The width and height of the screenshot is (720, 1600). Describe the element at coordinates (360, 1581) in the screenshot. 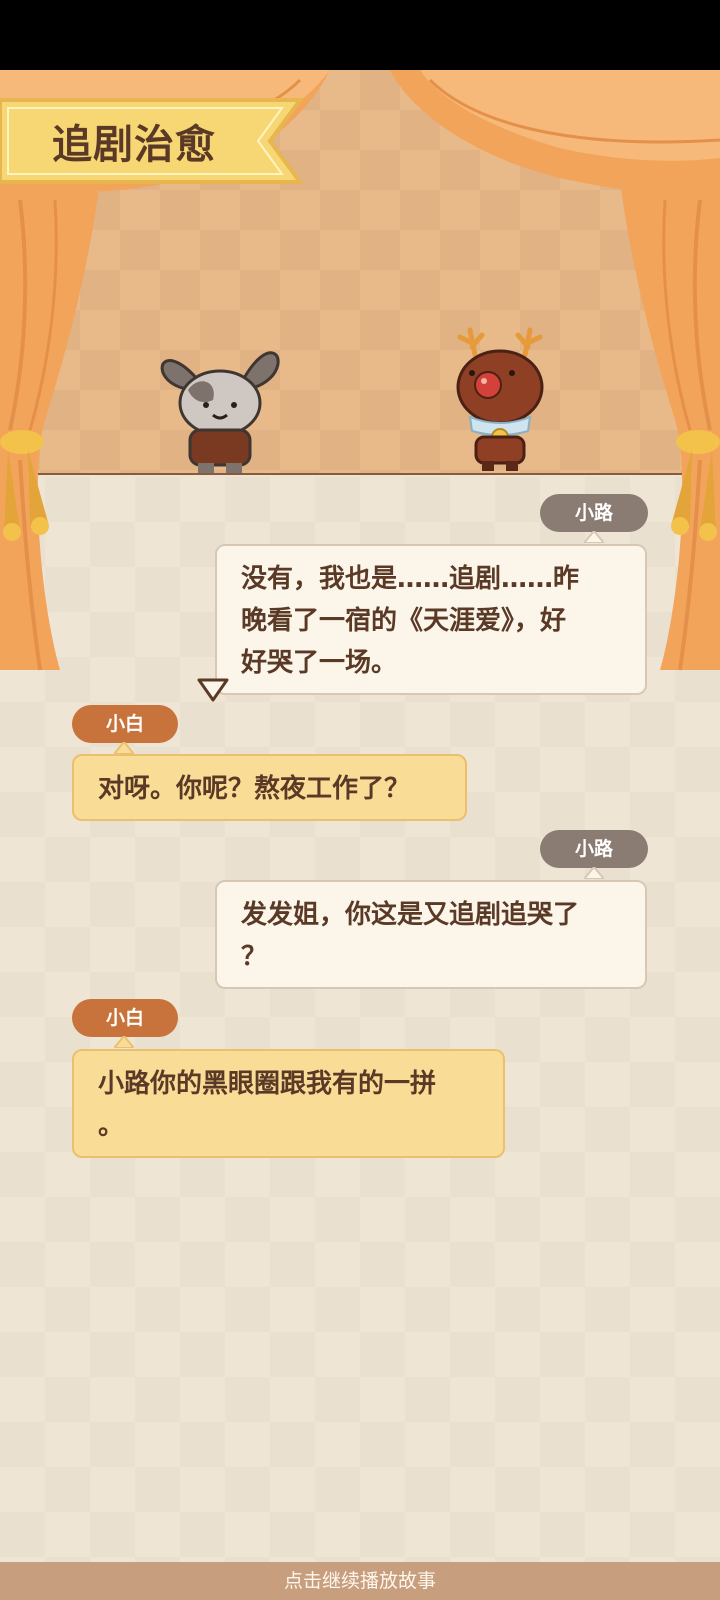

I see `continue-story-hint: 点击继续播放故事` at that location.